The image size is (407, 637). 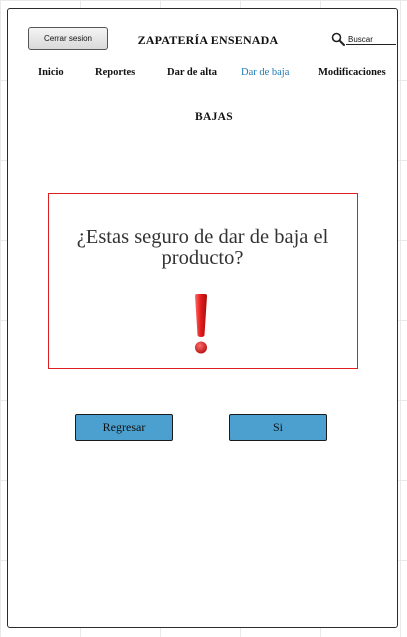 What do you see at coordinates (338, 39) in the screenshot?
I see `search-icon` at bounding box center [338, 39].